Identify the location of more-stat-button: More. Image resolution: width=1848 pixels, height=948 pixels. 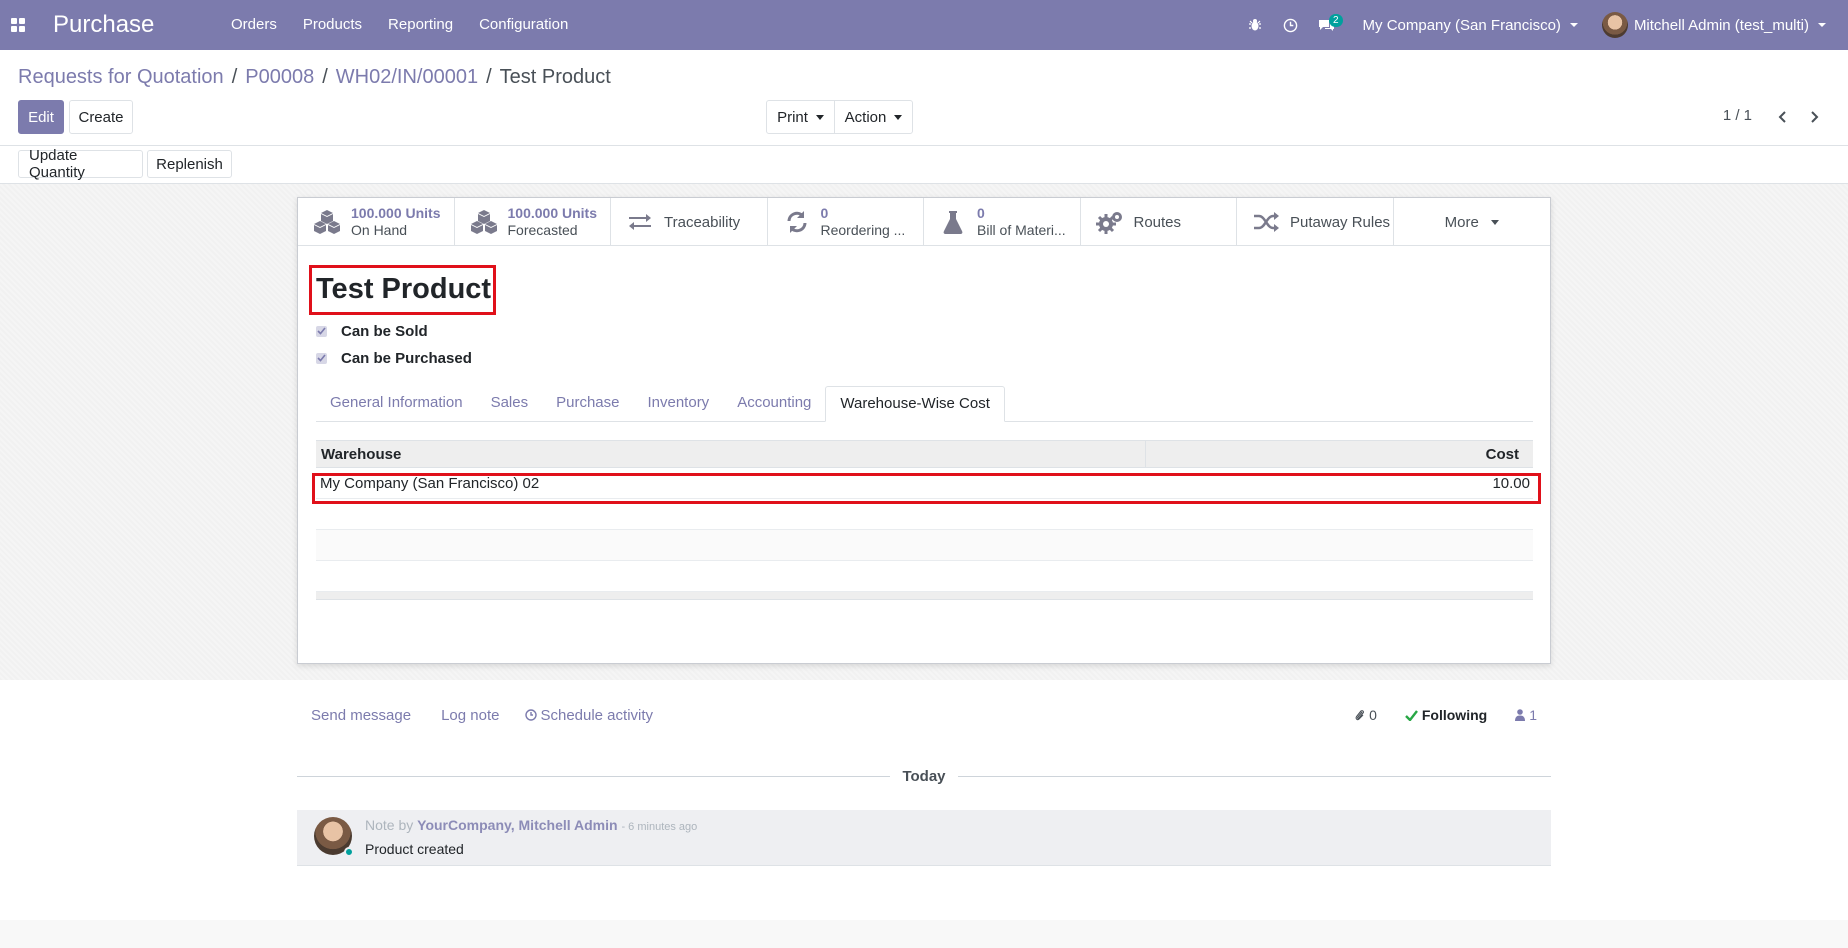
(1472, 222).